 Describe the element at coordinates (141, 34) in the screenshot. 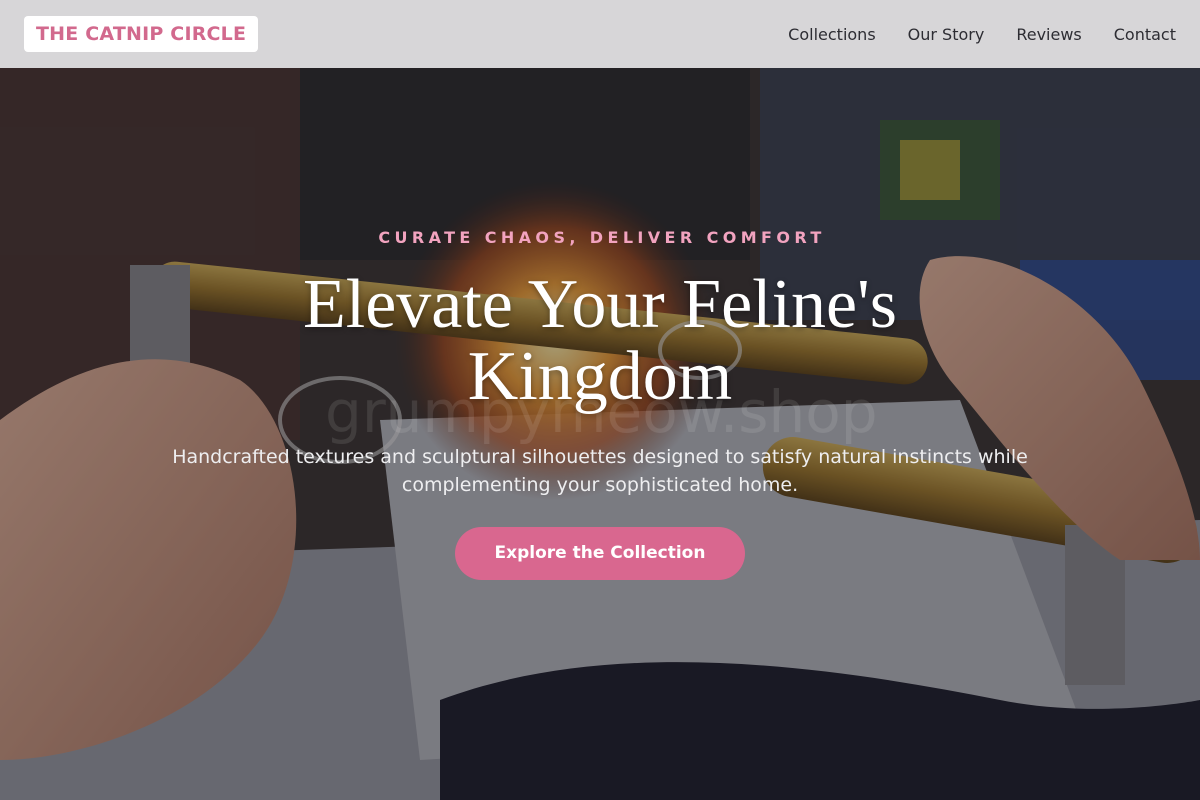

I see `brand-logo: THE CATNIP CIRCLE` at that location.